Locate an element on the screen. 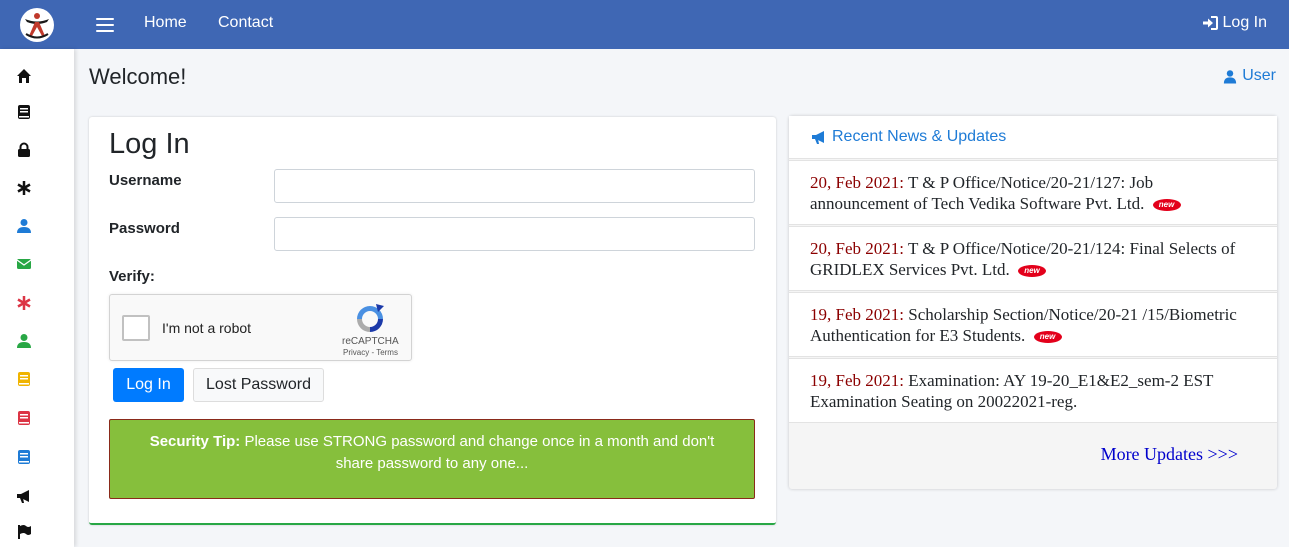 The image size is (1289, 547). verify-label: Verify: is located at coordinates (132, 276).